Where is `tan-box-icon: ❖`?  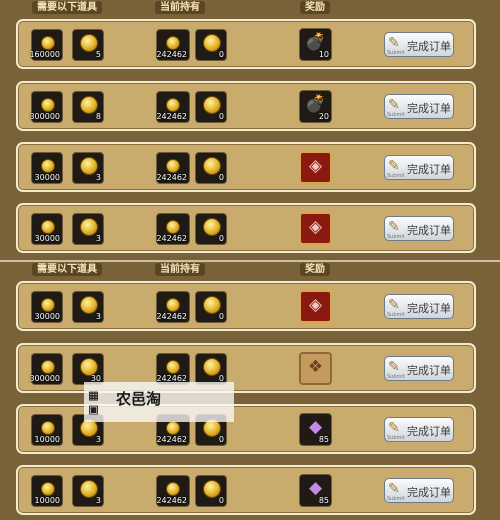 tan-box-icon: ❖ is located at coordinates (315, 367).